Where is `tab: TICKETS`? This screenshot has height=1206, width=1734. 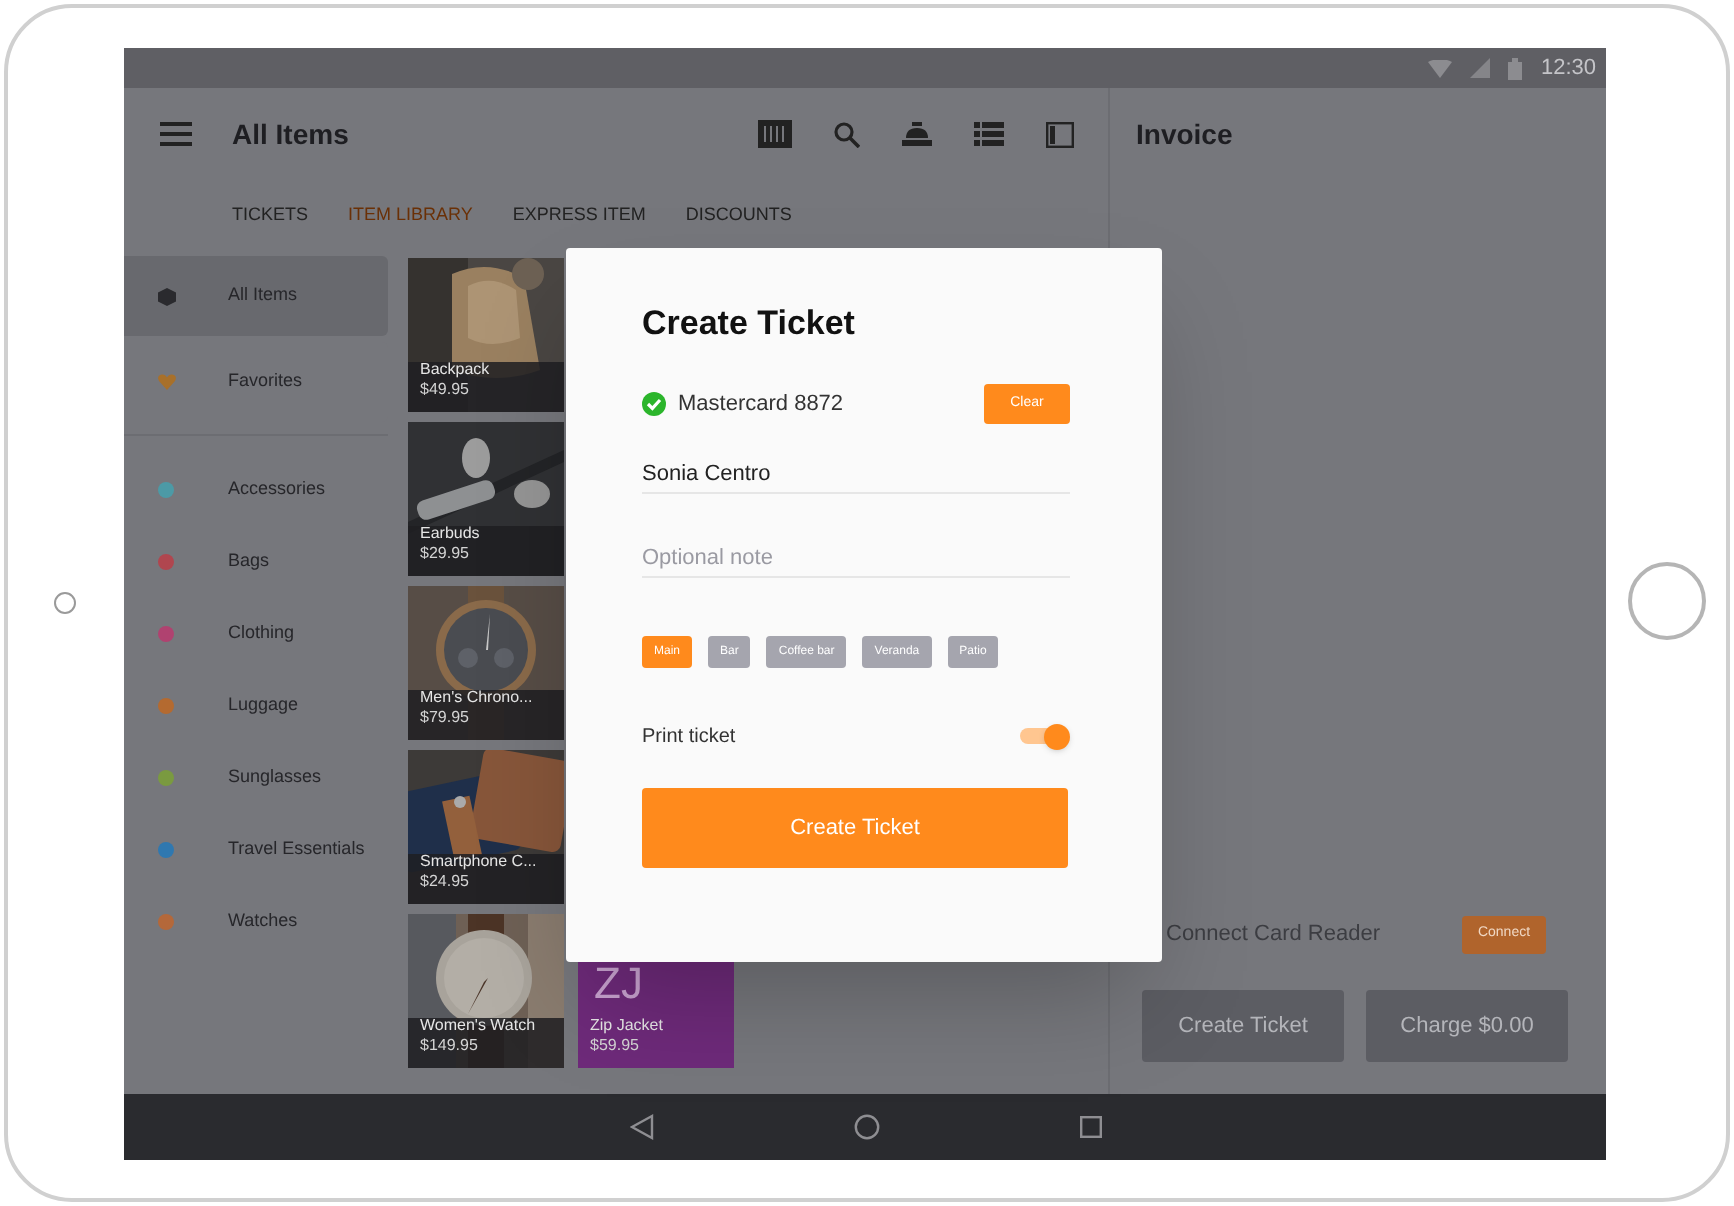
tab: TICKETS is located at coordinates (270, 215).